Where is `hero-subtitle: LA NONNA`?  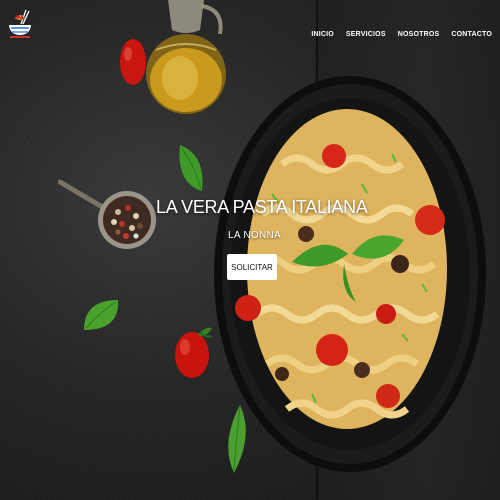 hero-subtitle: LA NONNA is located at coordinates (254, 235).